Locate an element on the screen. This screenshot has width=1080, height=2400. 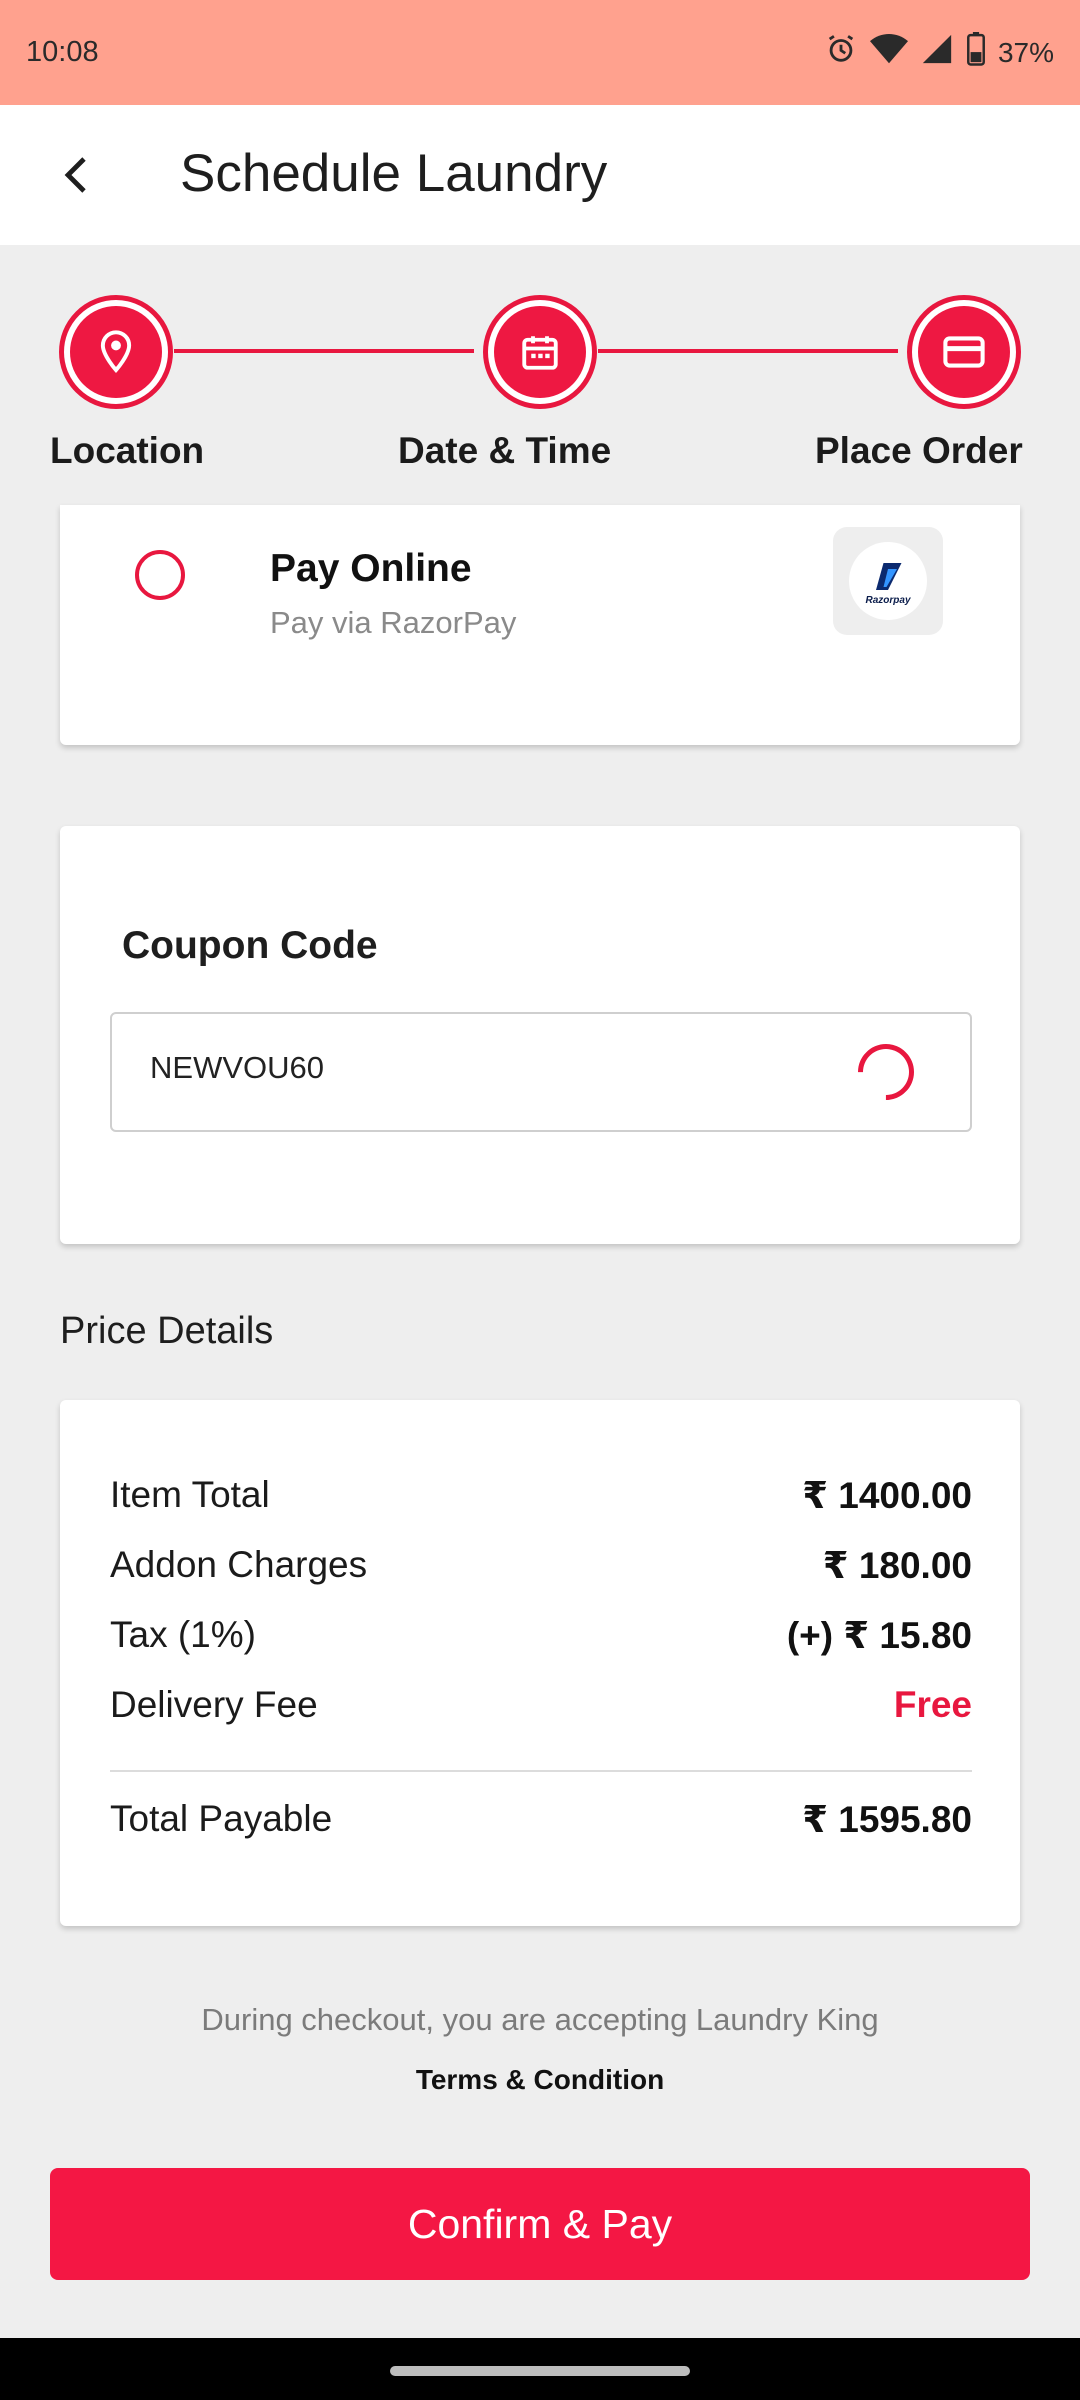
progress-stepper: Location Date & Time Place Order is located at coordinates (540, 384).